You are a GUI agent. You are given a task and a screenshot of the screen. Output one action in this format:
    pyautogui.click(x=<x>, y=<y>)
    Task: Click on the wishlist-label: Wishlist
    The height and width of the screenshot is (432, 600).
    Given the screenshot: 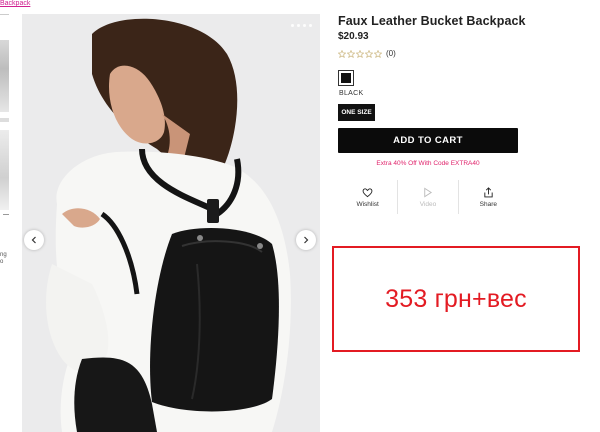 What is the action you would take?
    pyautogui.click(x=367, y=204)
    